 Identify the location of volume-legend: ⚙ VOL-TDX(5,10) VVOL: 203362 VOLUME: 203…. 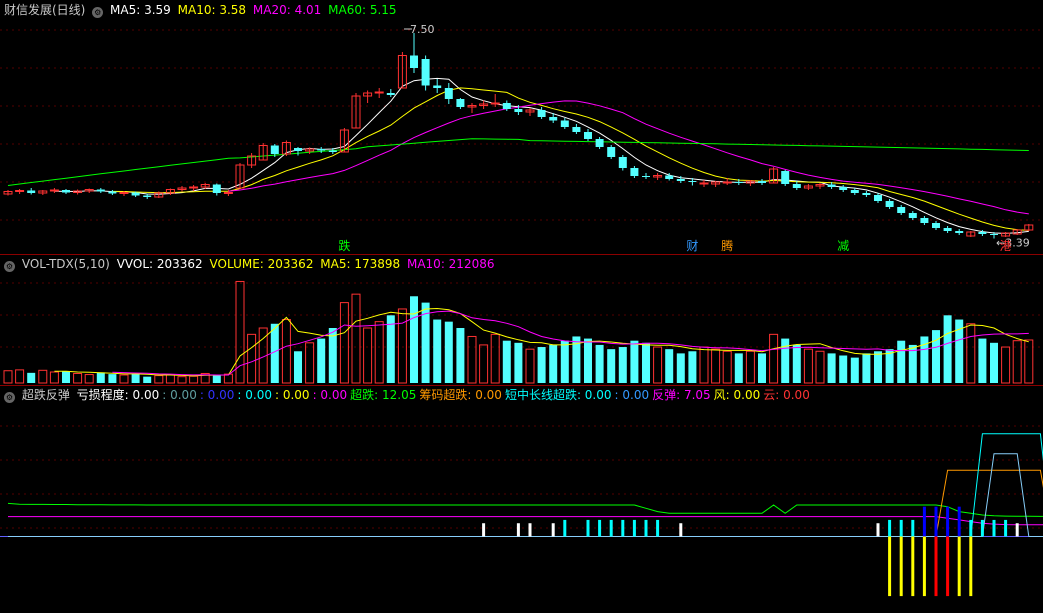
(250, 264).